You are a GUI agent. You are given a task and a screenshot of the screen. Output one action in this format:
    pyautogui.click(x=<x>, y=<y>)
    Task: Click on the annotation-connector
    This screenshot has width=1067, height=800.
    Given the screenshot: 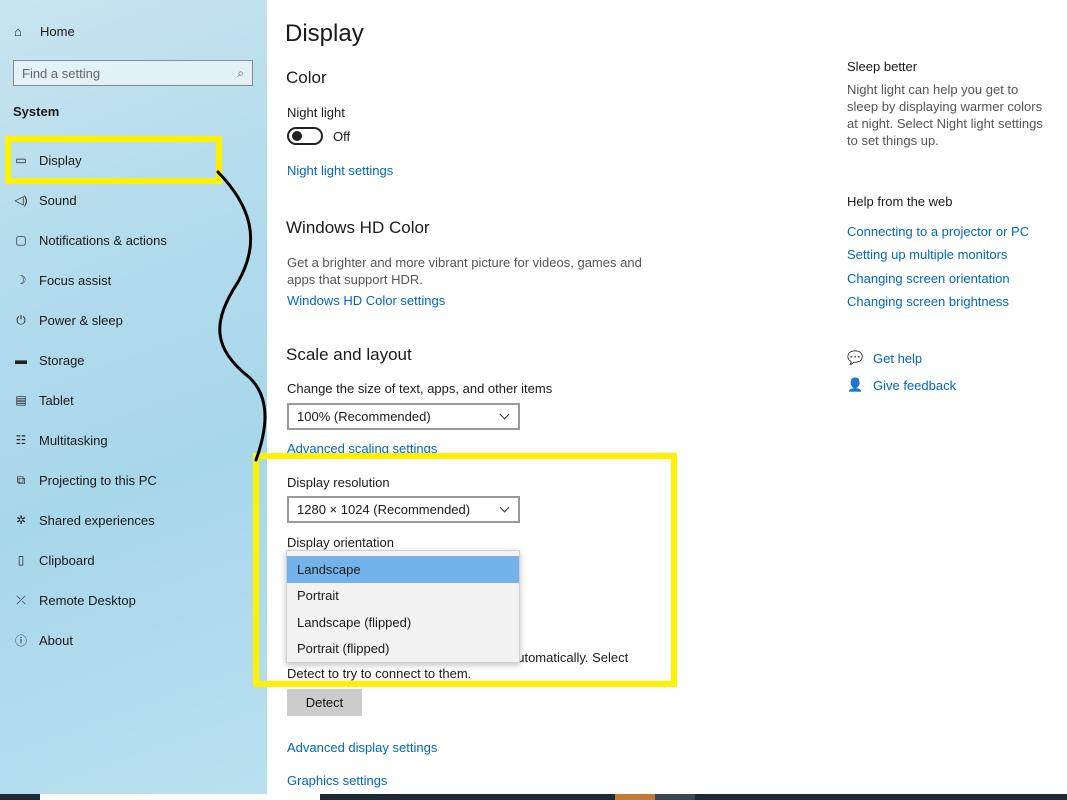 What is the action you would take?
    pyautogui.click(x=241, y=316)
    